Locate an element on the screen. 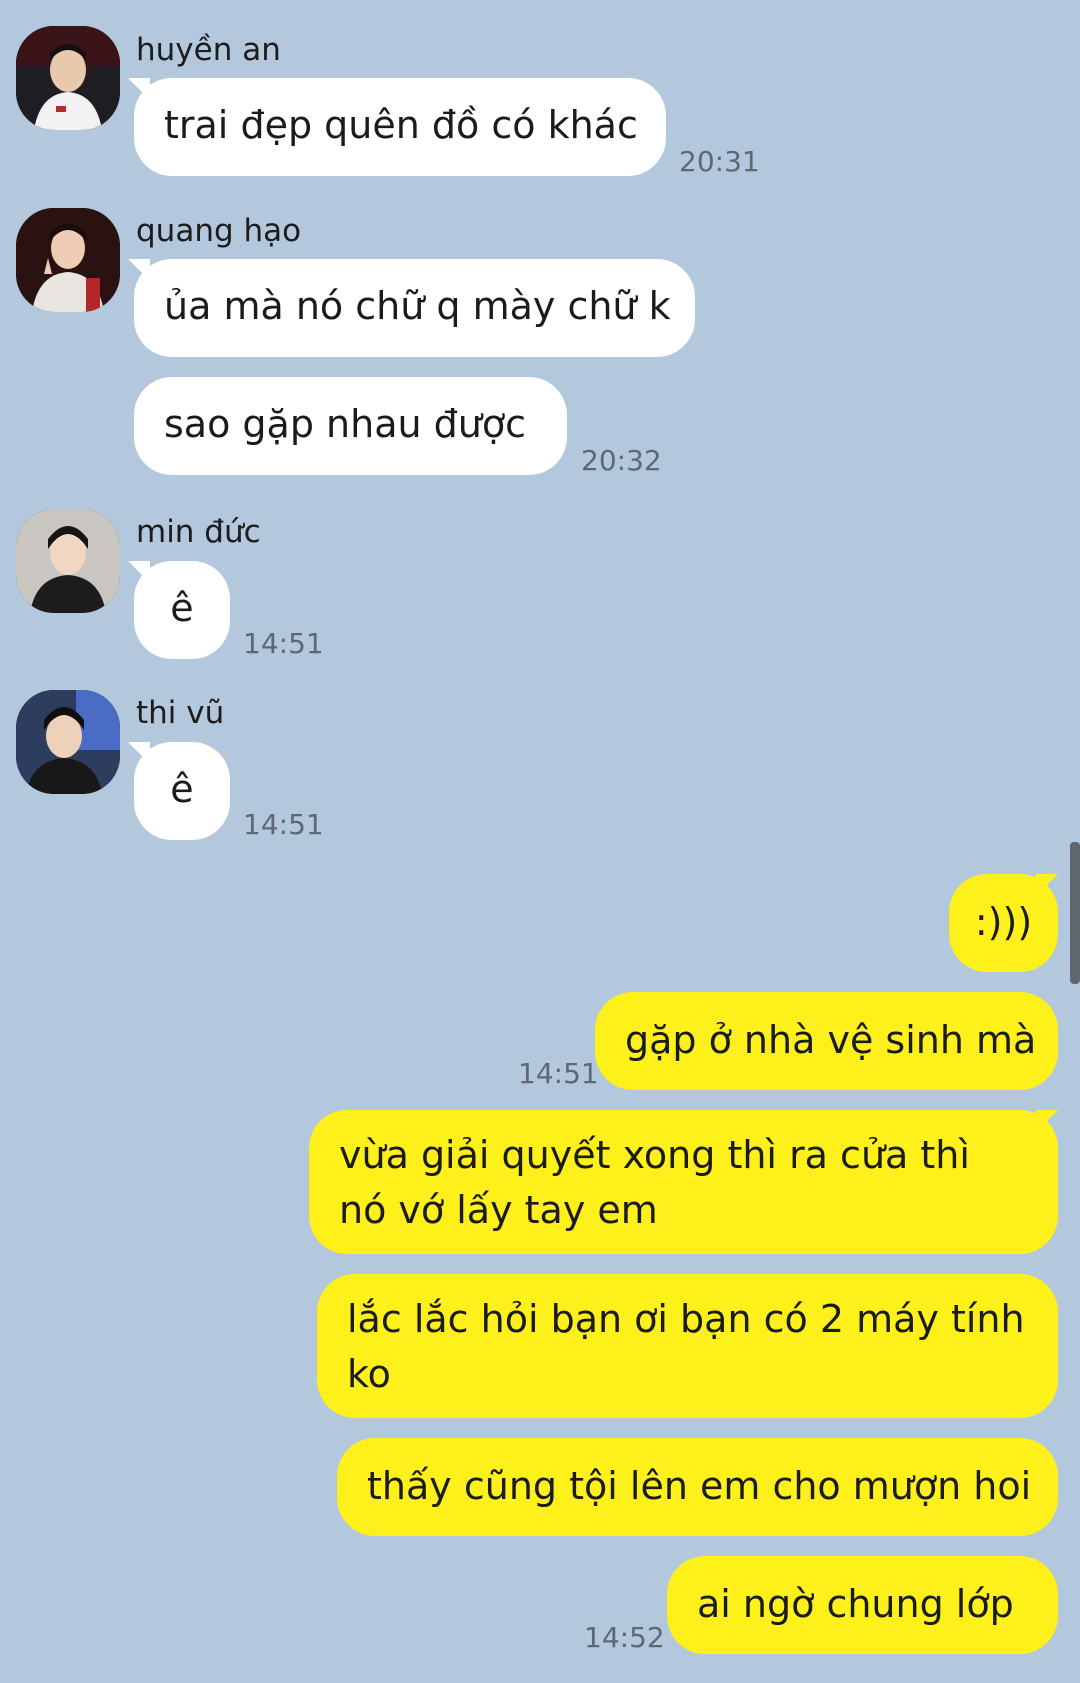 Image resolution: width=1080 pixels, height=1683 pixels. message-bubble: trai đẹp quên đồ có khác is located at coordinates (400, 127).